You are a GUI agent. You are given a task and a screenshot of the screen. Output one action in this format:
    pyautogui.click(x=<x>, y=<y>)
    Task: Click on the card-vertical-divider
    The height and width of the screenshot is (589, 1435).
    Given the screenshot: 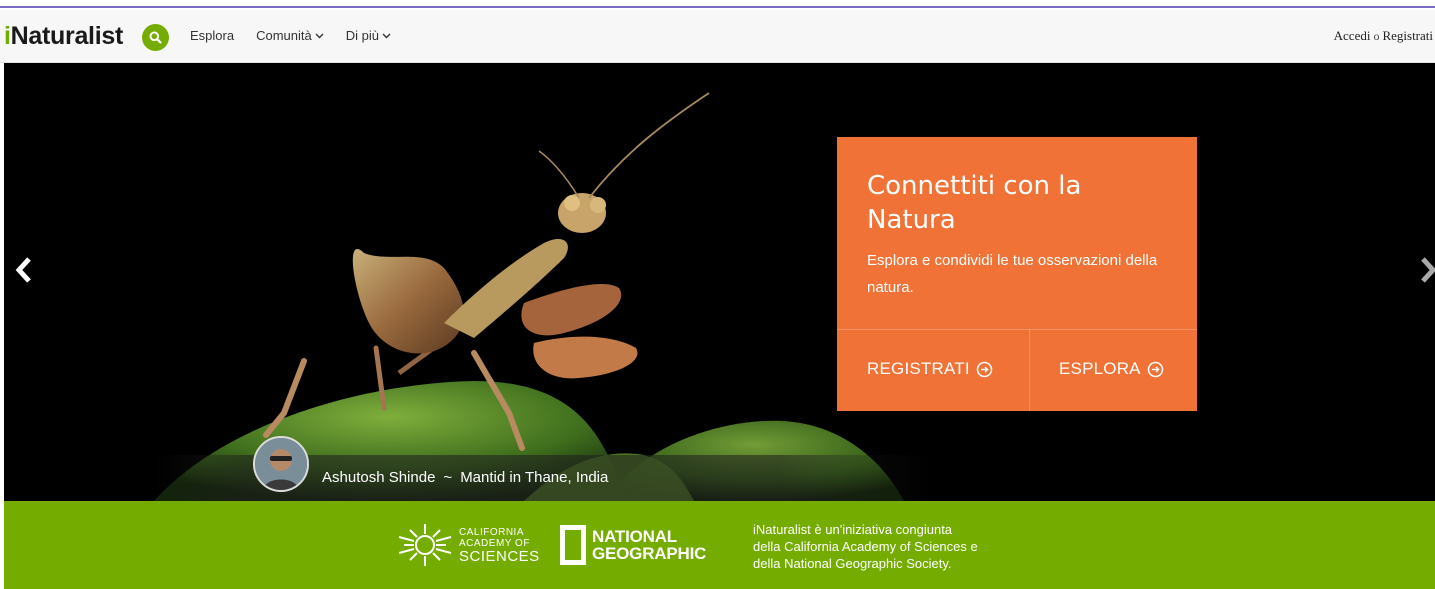 What is the action you would take?
    pyautogui.click(x=1029, y=370)
    